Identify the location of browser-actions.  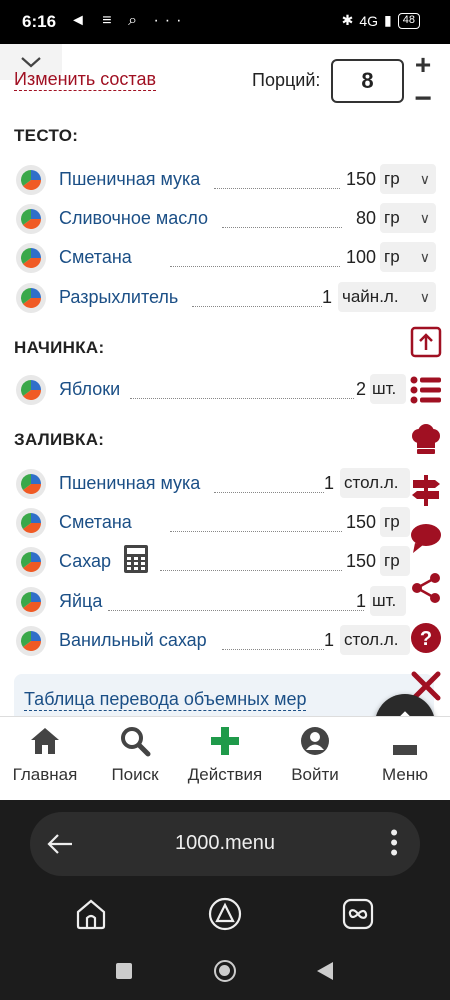
(225, 919).